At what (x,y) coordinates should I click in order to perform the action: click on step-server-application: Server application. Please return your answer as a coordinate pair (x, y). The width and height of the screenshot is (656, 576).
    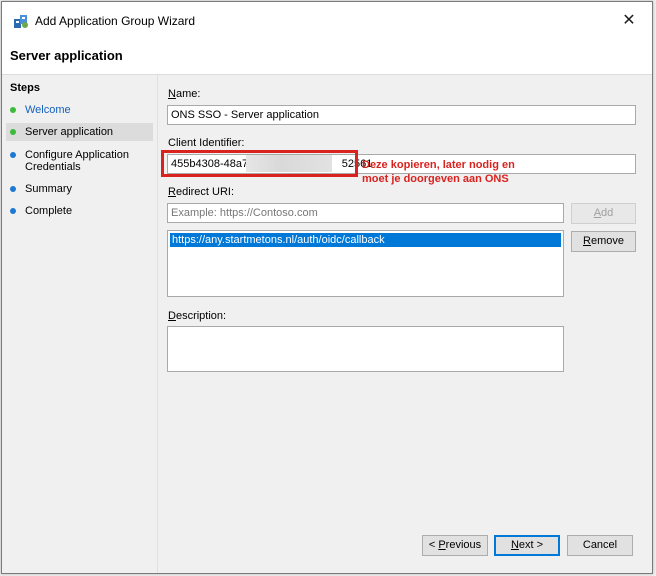
    Looking at the image, I should click on (79, 132).